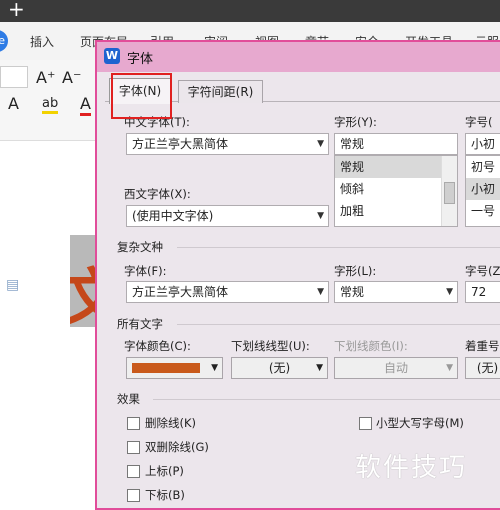 Image resolution: width=500 pixels, height=510 pixels. What do you see at coordinates (165, 495) in the screenshot?
I see `subscript-label: 下标(B)` at bounding box center [165, 495].